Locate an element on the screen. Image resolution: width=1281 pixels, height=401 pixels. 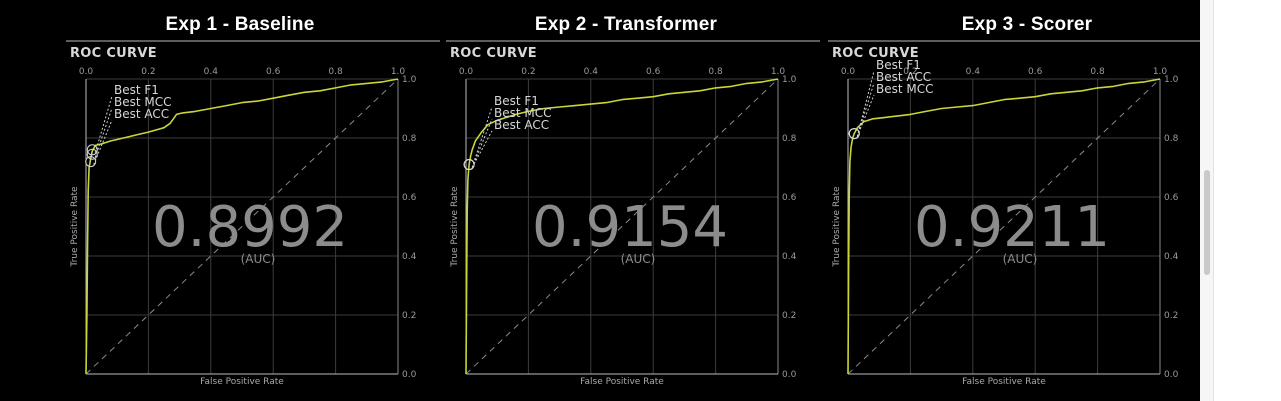
y-tick-label: 0.4 is located at coordinates (1171, 257).